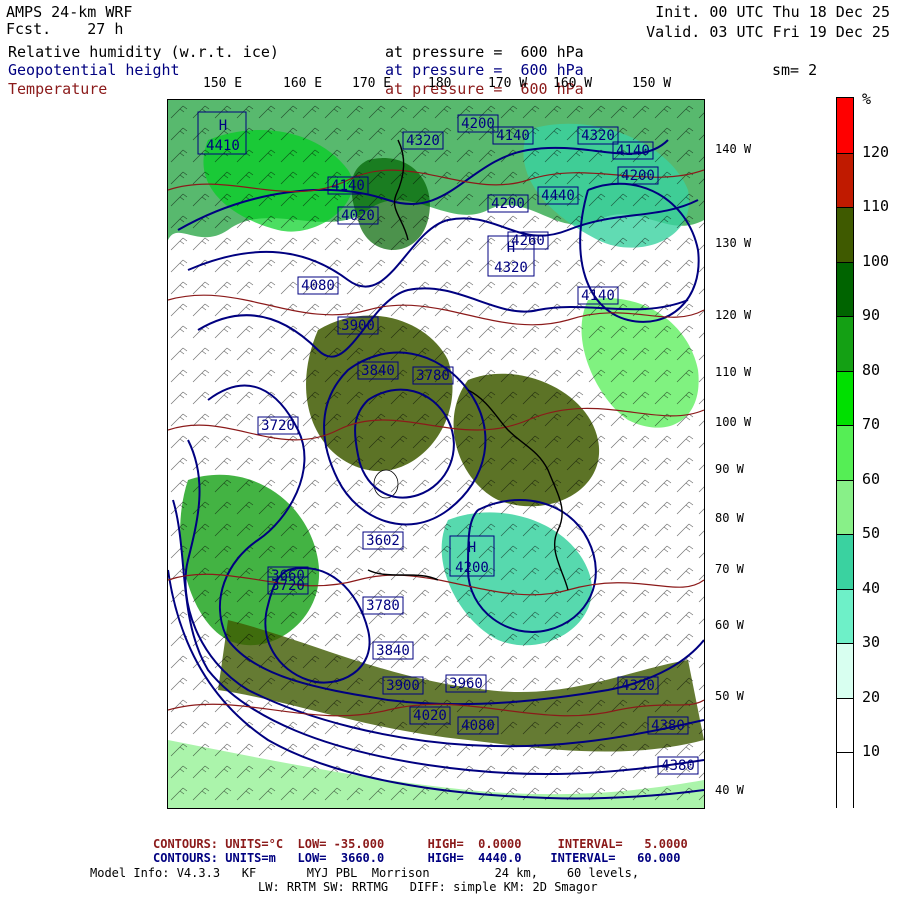  I want to click on colorbar-label: 110, so click(876, 206).